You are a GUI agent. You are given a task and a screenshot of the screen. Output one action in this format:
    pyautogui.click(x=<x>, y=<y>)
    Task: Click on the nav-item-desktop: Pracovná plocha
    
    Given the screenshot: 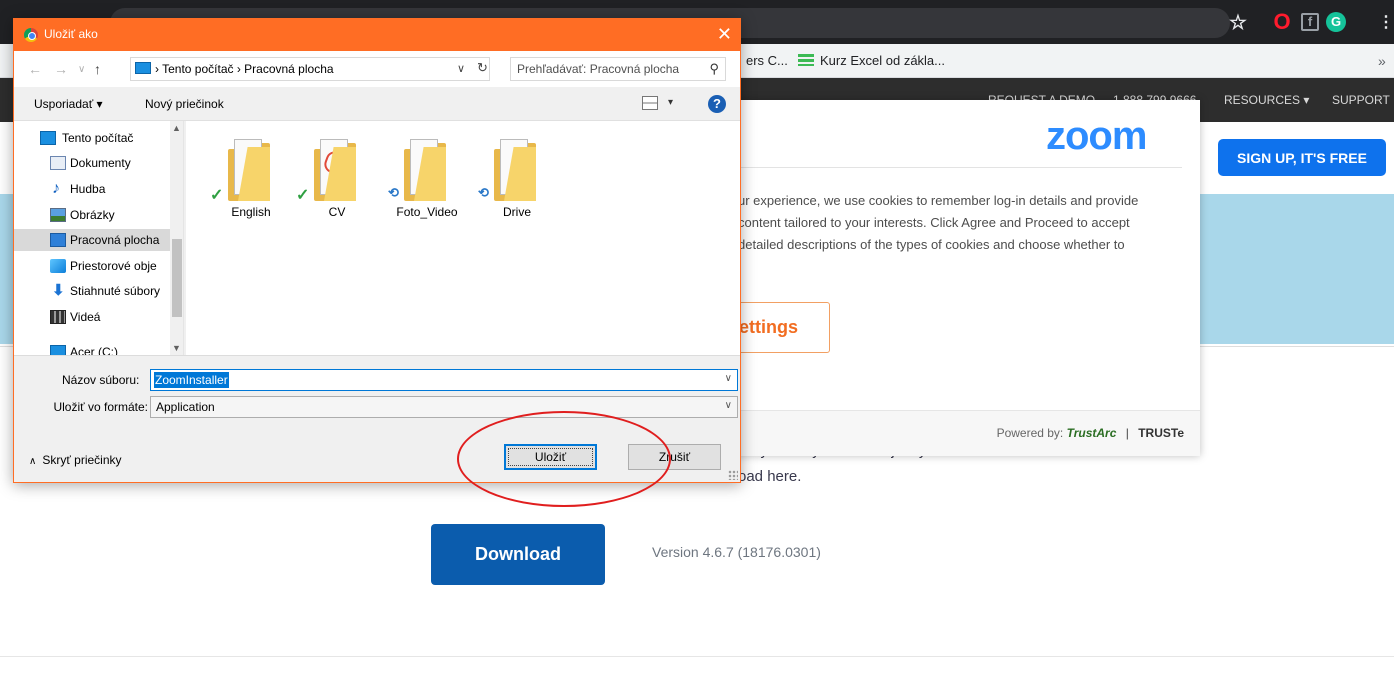 What is the action you would take?
    pyautogui.click(x=92, y=240)
    